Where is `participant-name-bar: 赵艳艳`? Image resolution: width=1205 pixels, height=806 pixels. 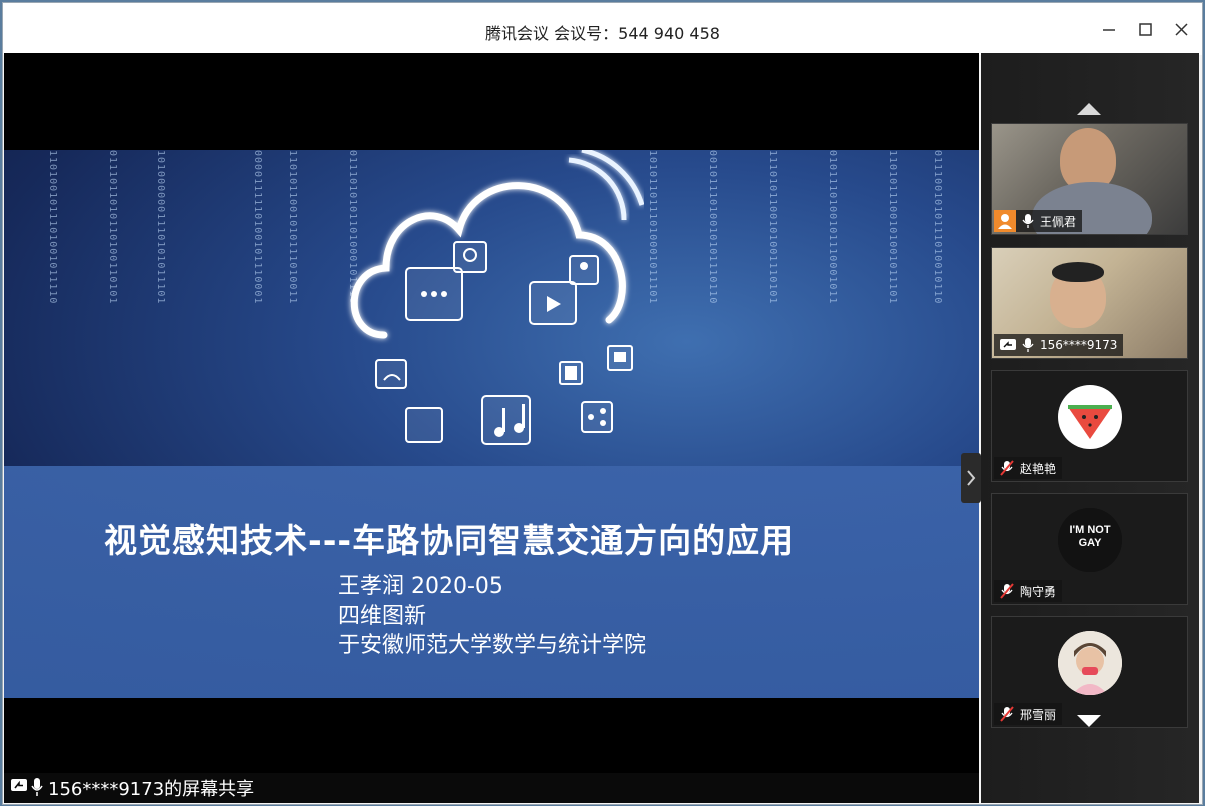 participant-name-bar: 赵艳艳 is located at coordinates (1028, 468).